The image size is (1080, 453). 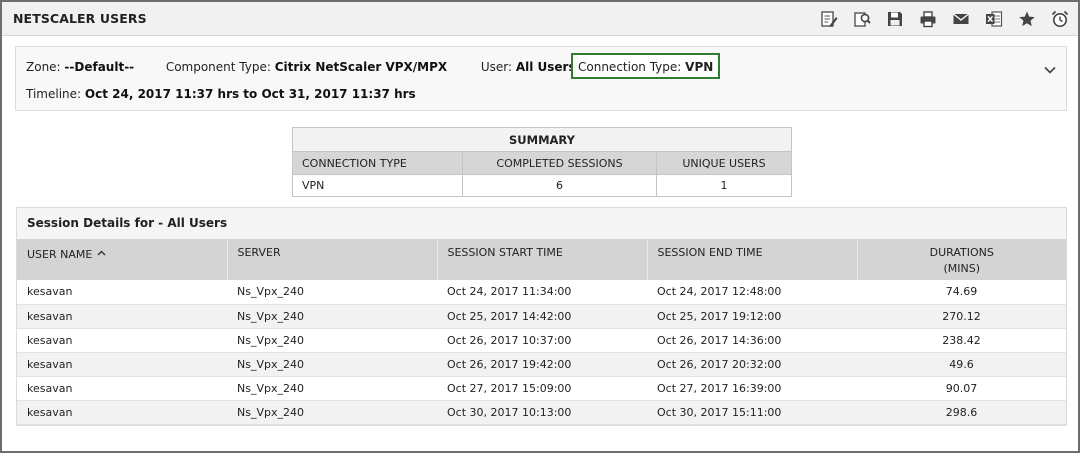 What do you see at coordinates (540, 19) in the screenshot?
I see `title-bar: NETSCALER USERS` at bounding box center [540, 19].